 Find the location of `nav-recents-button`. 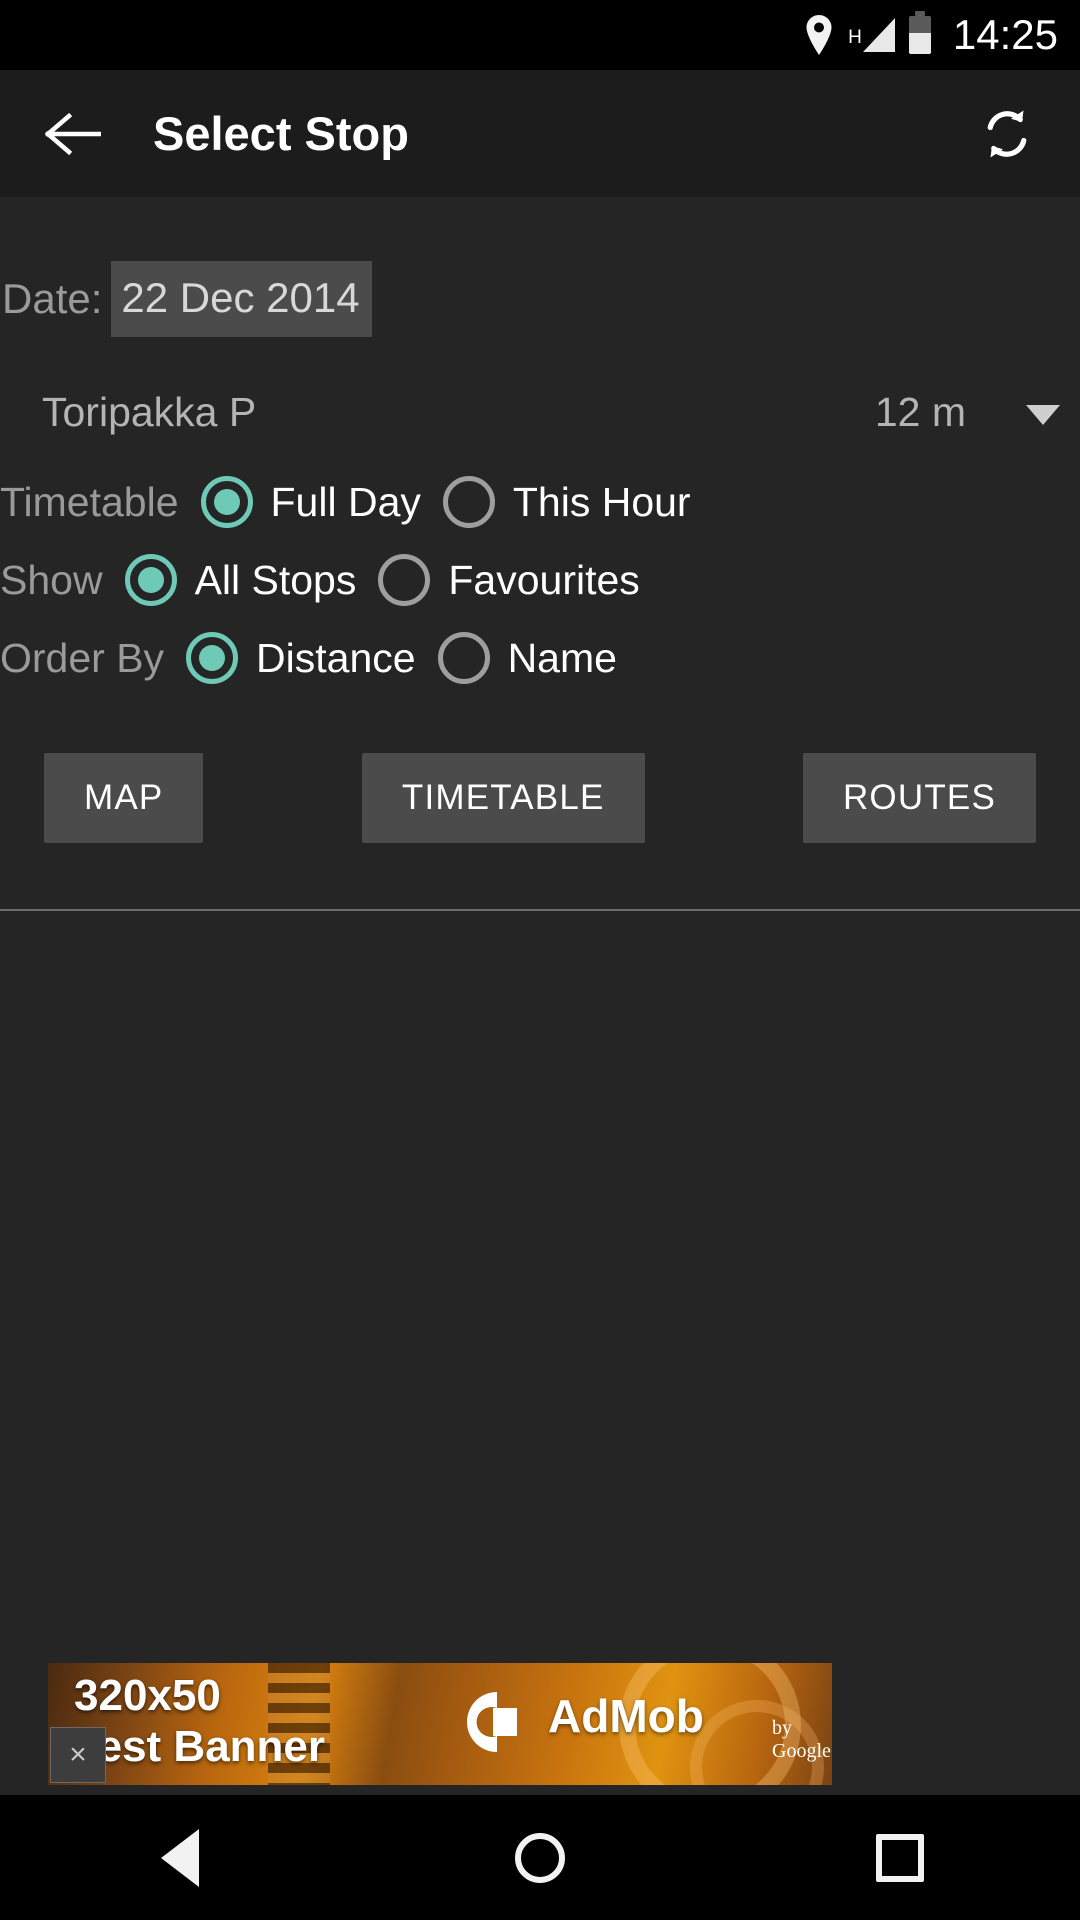

nav-recents-button is located at coordinates (900, 1858).